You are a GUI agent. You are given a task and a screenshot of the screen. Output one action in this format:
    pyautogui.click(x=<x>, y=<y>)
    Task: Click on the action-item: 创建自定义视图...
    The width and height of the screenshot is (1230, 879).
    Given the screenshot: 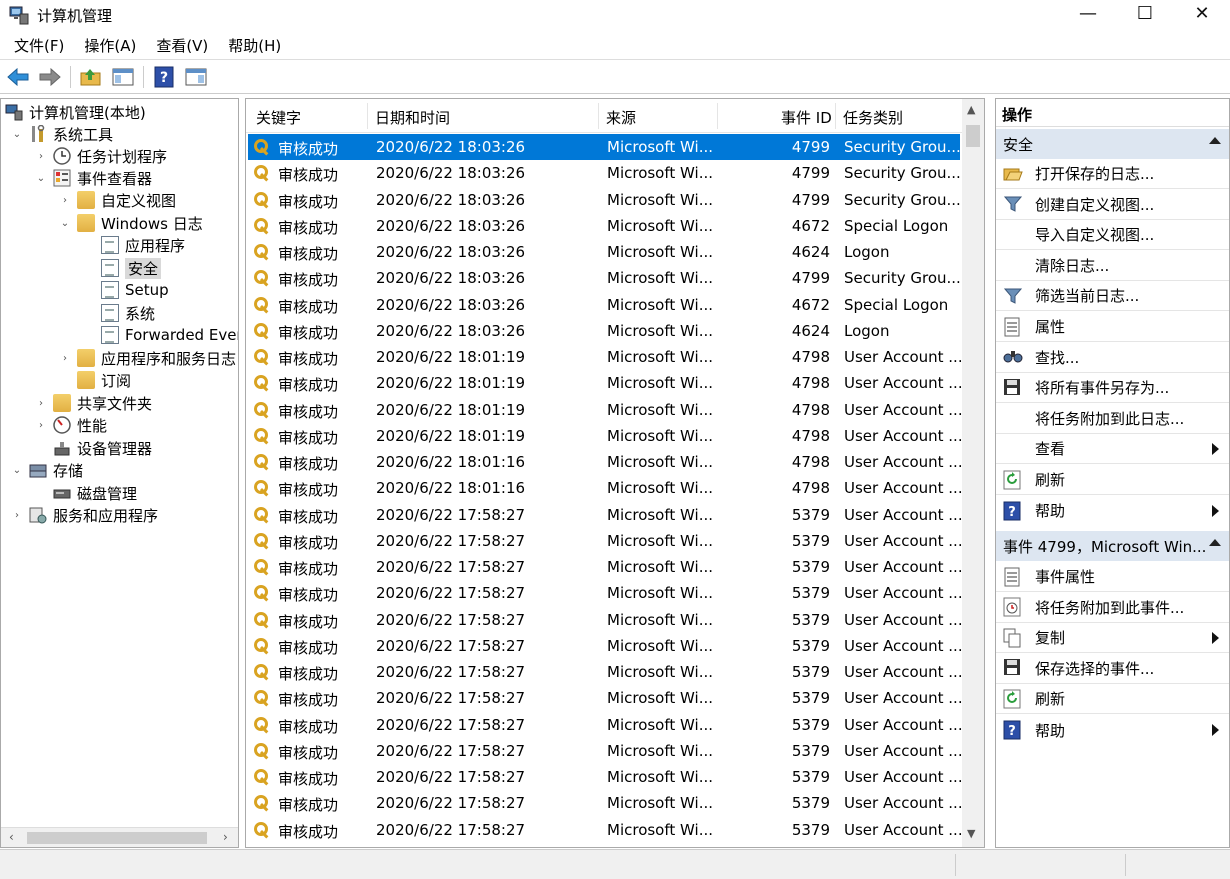 What is the action you would take?
    pyautogui.click(x=1112, y=205)
    